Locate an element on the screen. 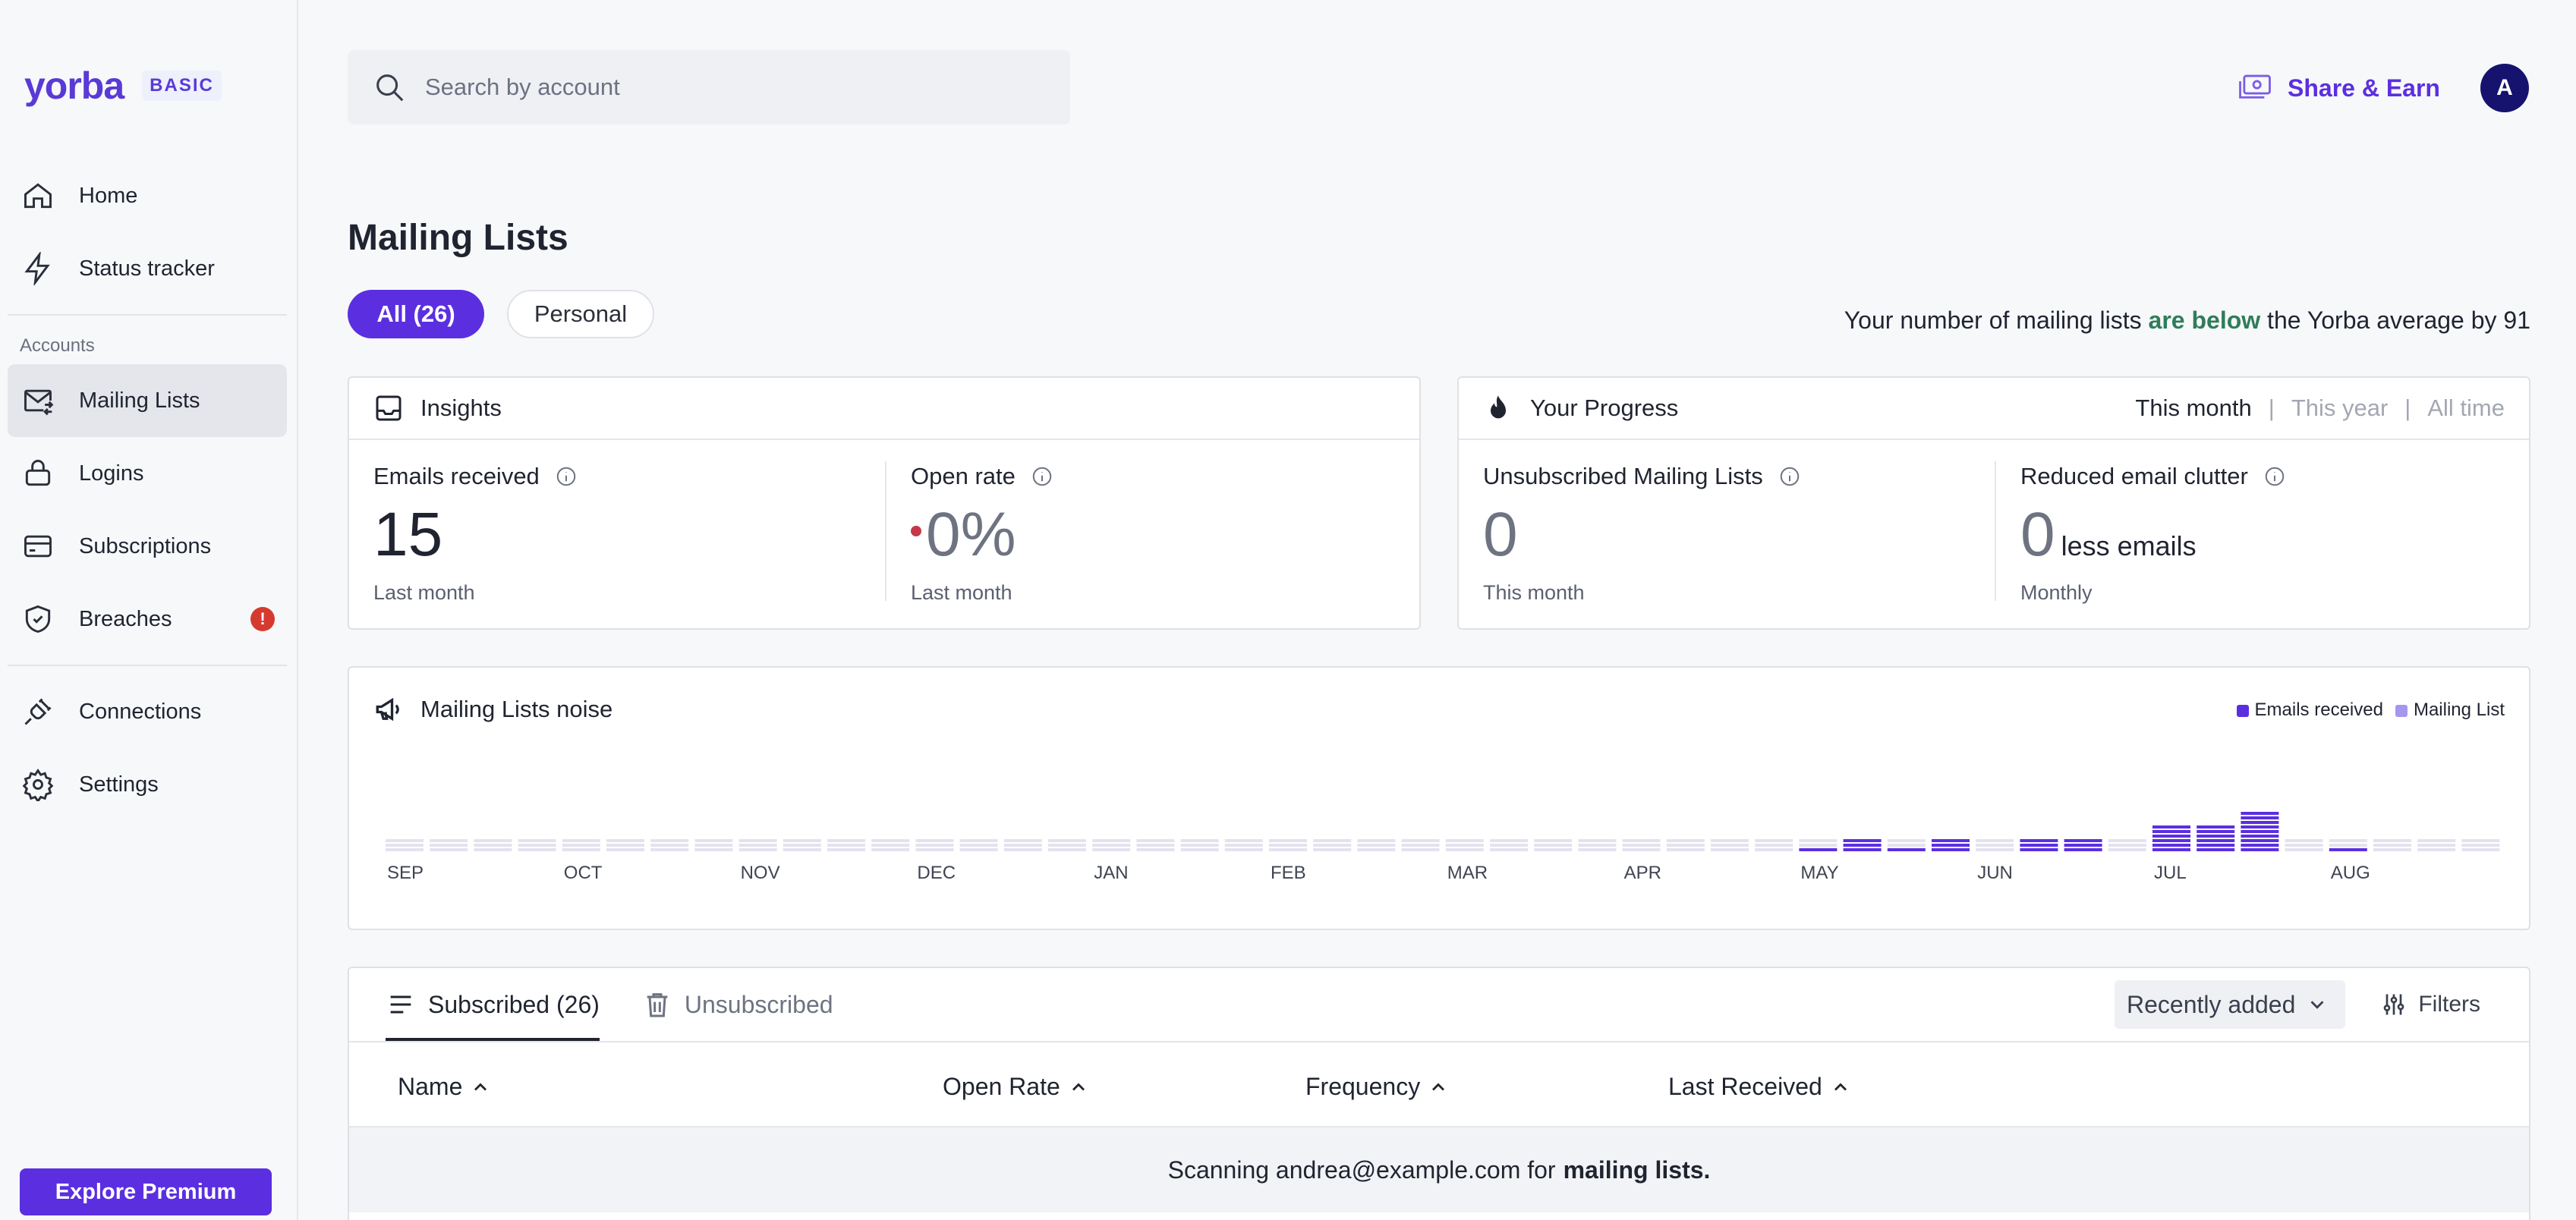 This screenshot has height=1220, width=2576. explore-premium-button: Explore Premium is located at coordinates (146, 1191).